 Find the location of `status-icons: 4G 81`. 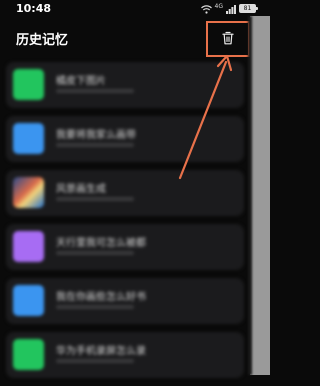

status-icons: 4G 81 is located at coordinates (229, 8).